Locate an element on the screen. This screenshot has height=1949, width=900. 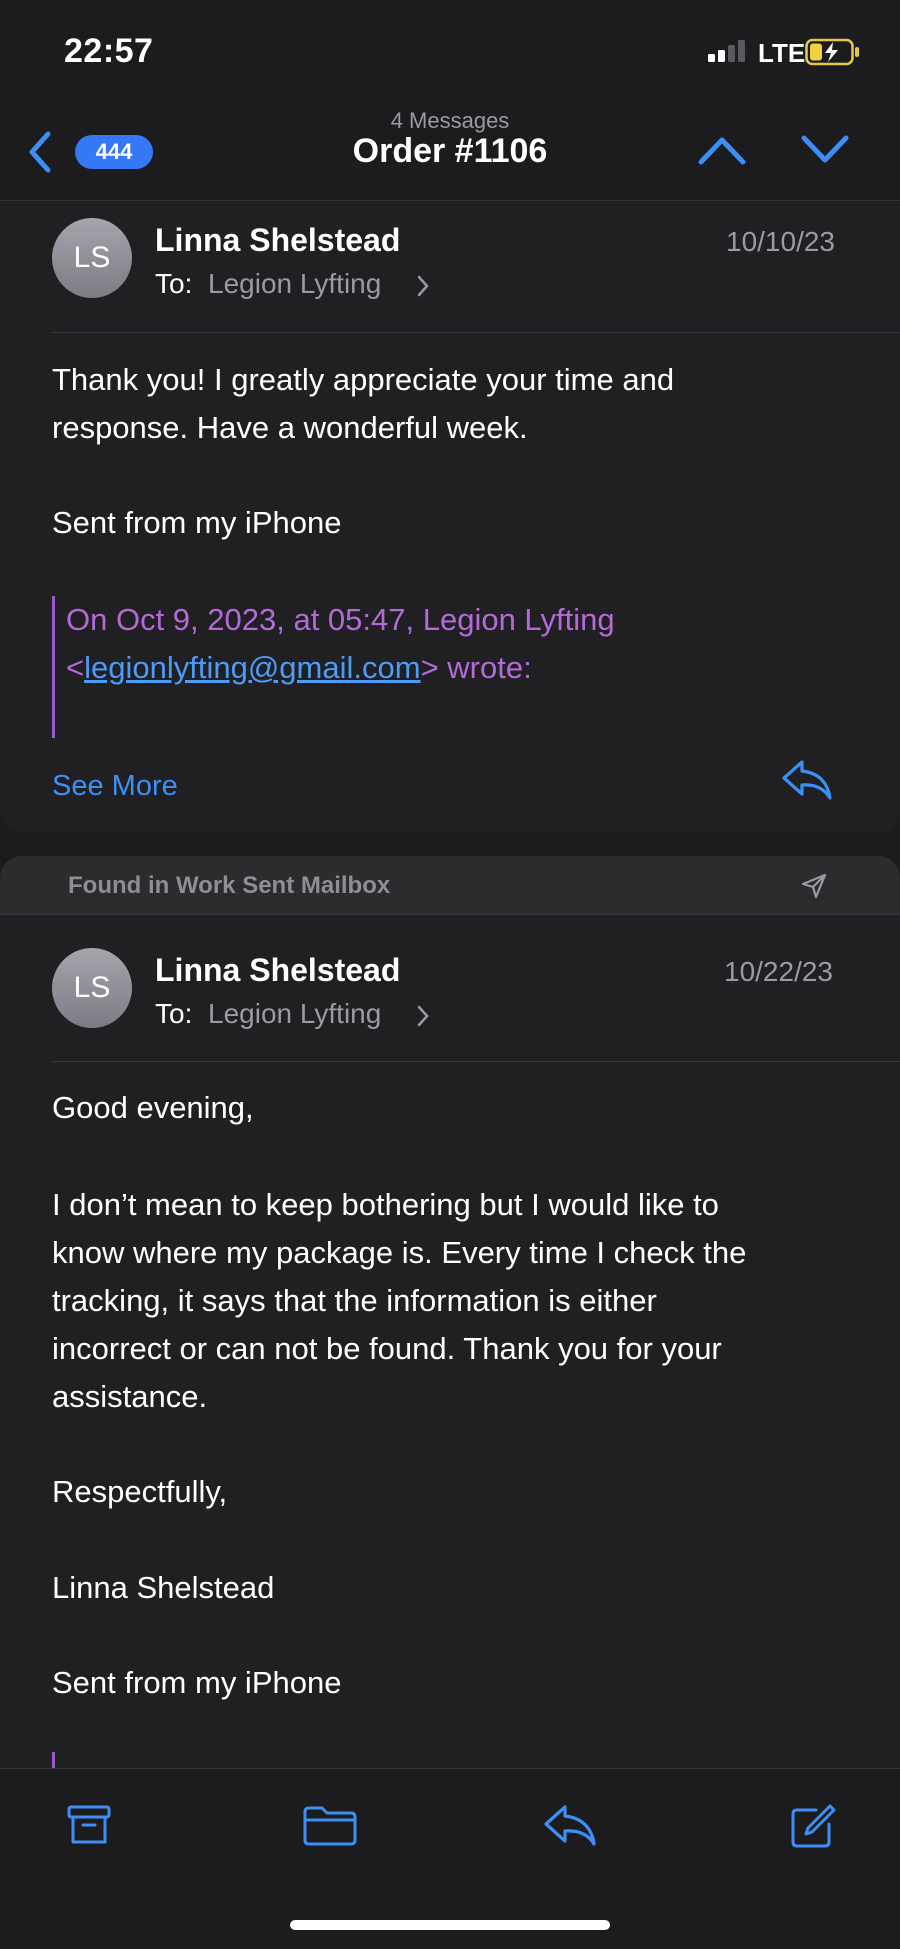
see-more-link: See More is located at coordinates (115, 786).